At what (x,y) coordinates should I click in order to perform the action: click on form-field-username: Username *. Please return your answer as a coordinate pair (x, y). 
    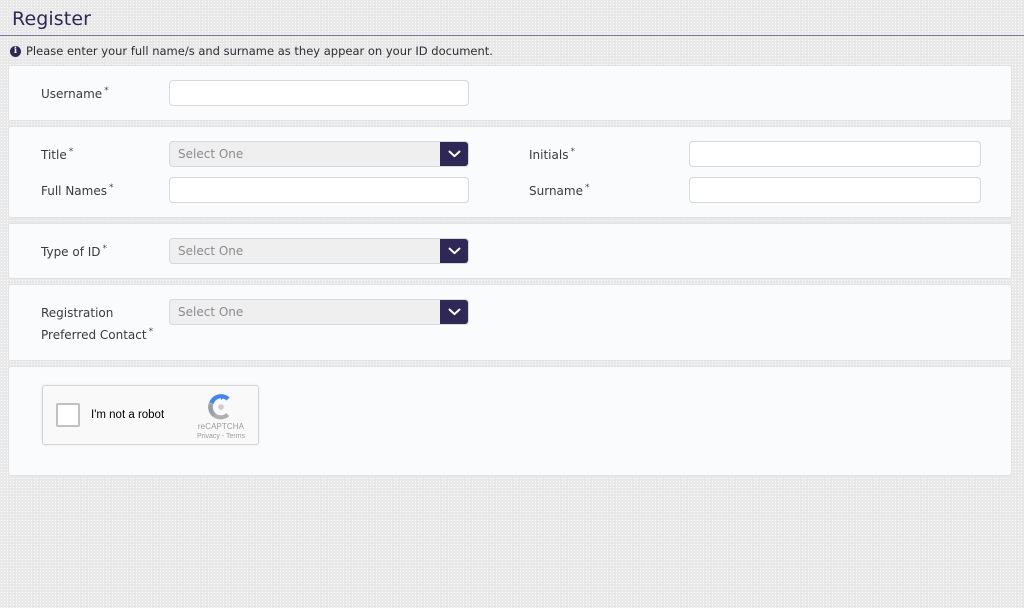
    Looking at the image, I should click on (264, 93).